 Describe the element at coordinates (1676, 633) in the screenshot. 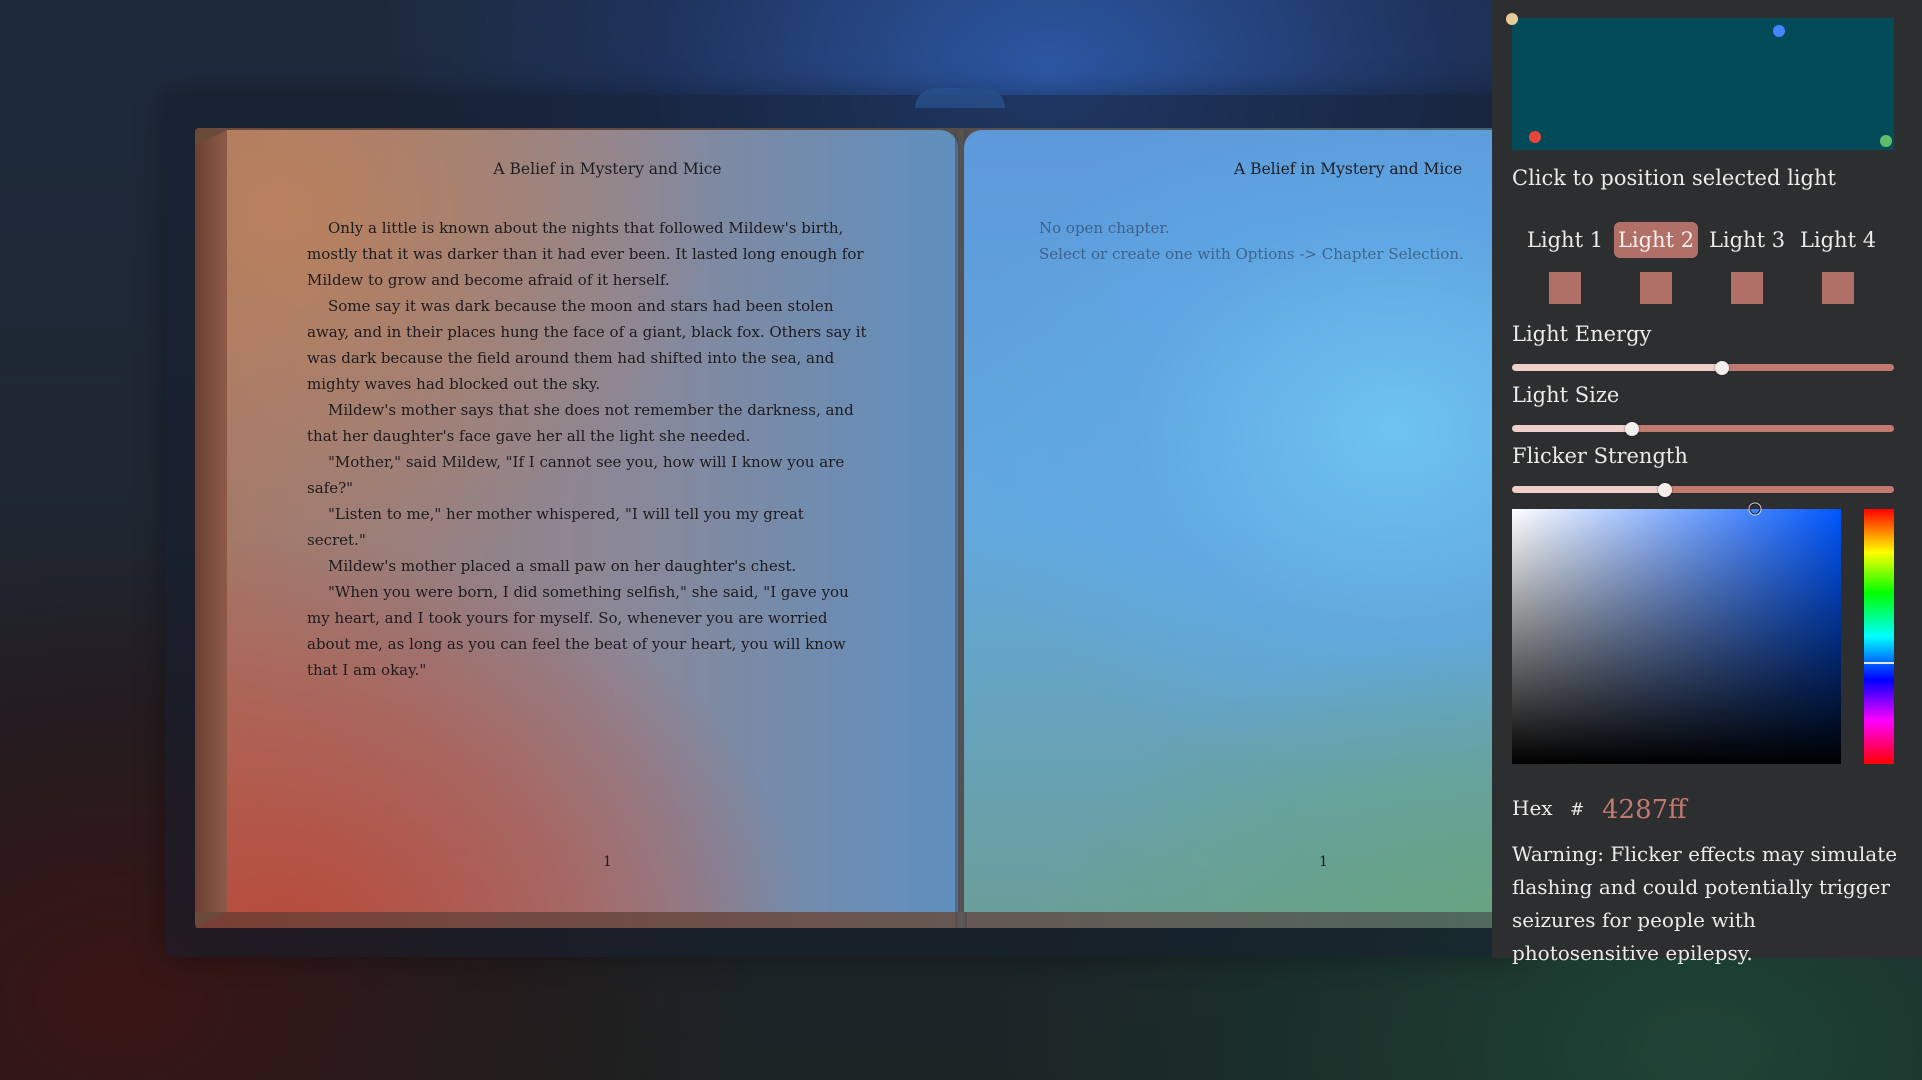

I see `saturation-brightness-picker` at that location.